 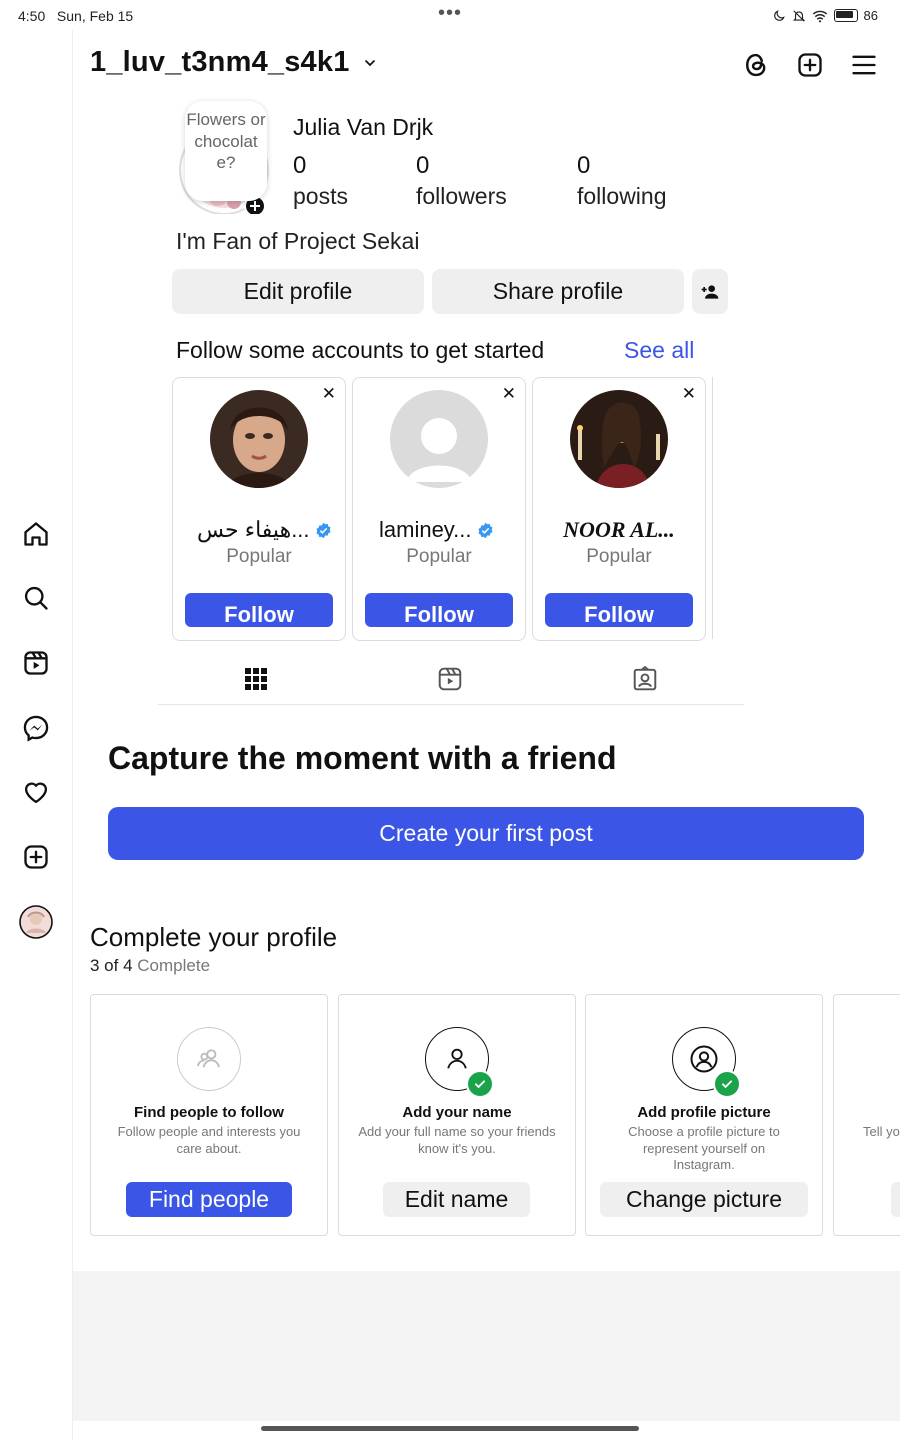 What do you see at coordinates (226, 151) in the screenshot?
I see `profile-note-bubble: Flowers or chocolate?` at bounding box center [226, 151].